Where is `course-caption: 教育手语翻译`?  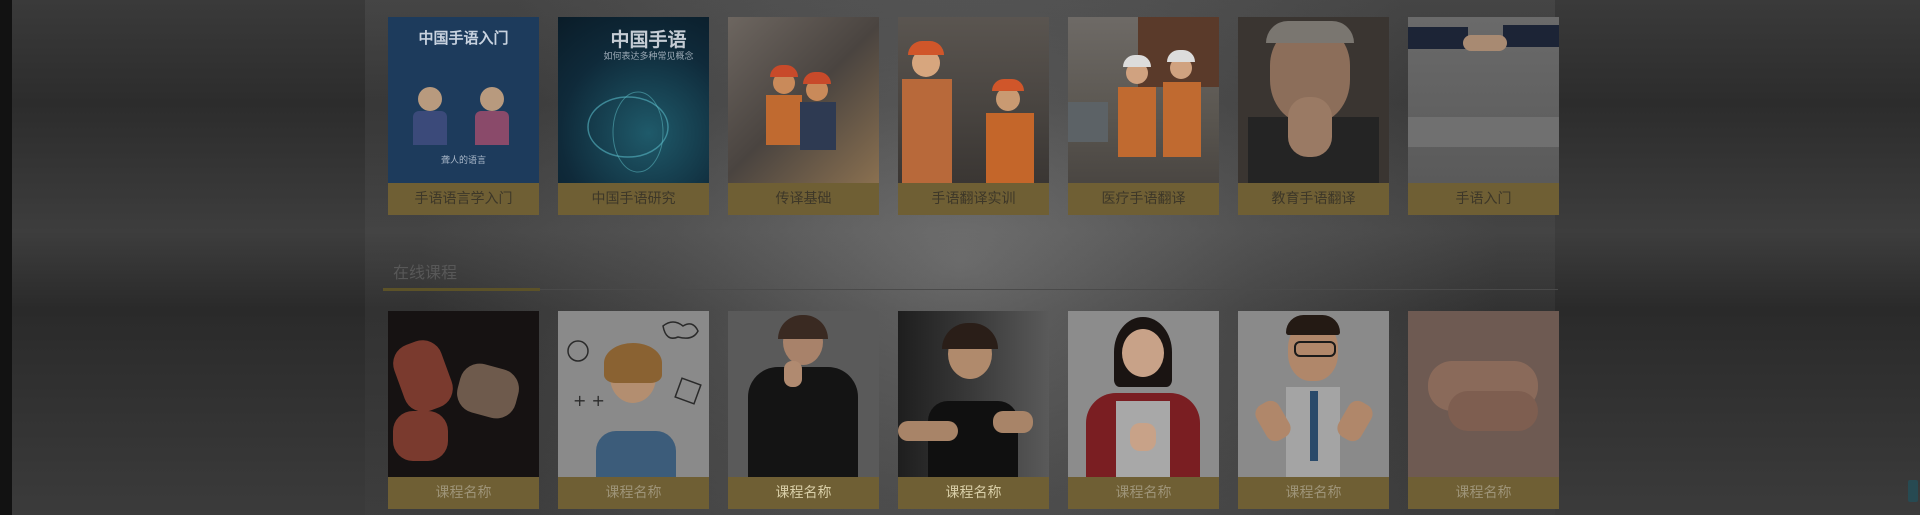 course-caption: 教育手语翻译 is located at coordinates (1313, 199).